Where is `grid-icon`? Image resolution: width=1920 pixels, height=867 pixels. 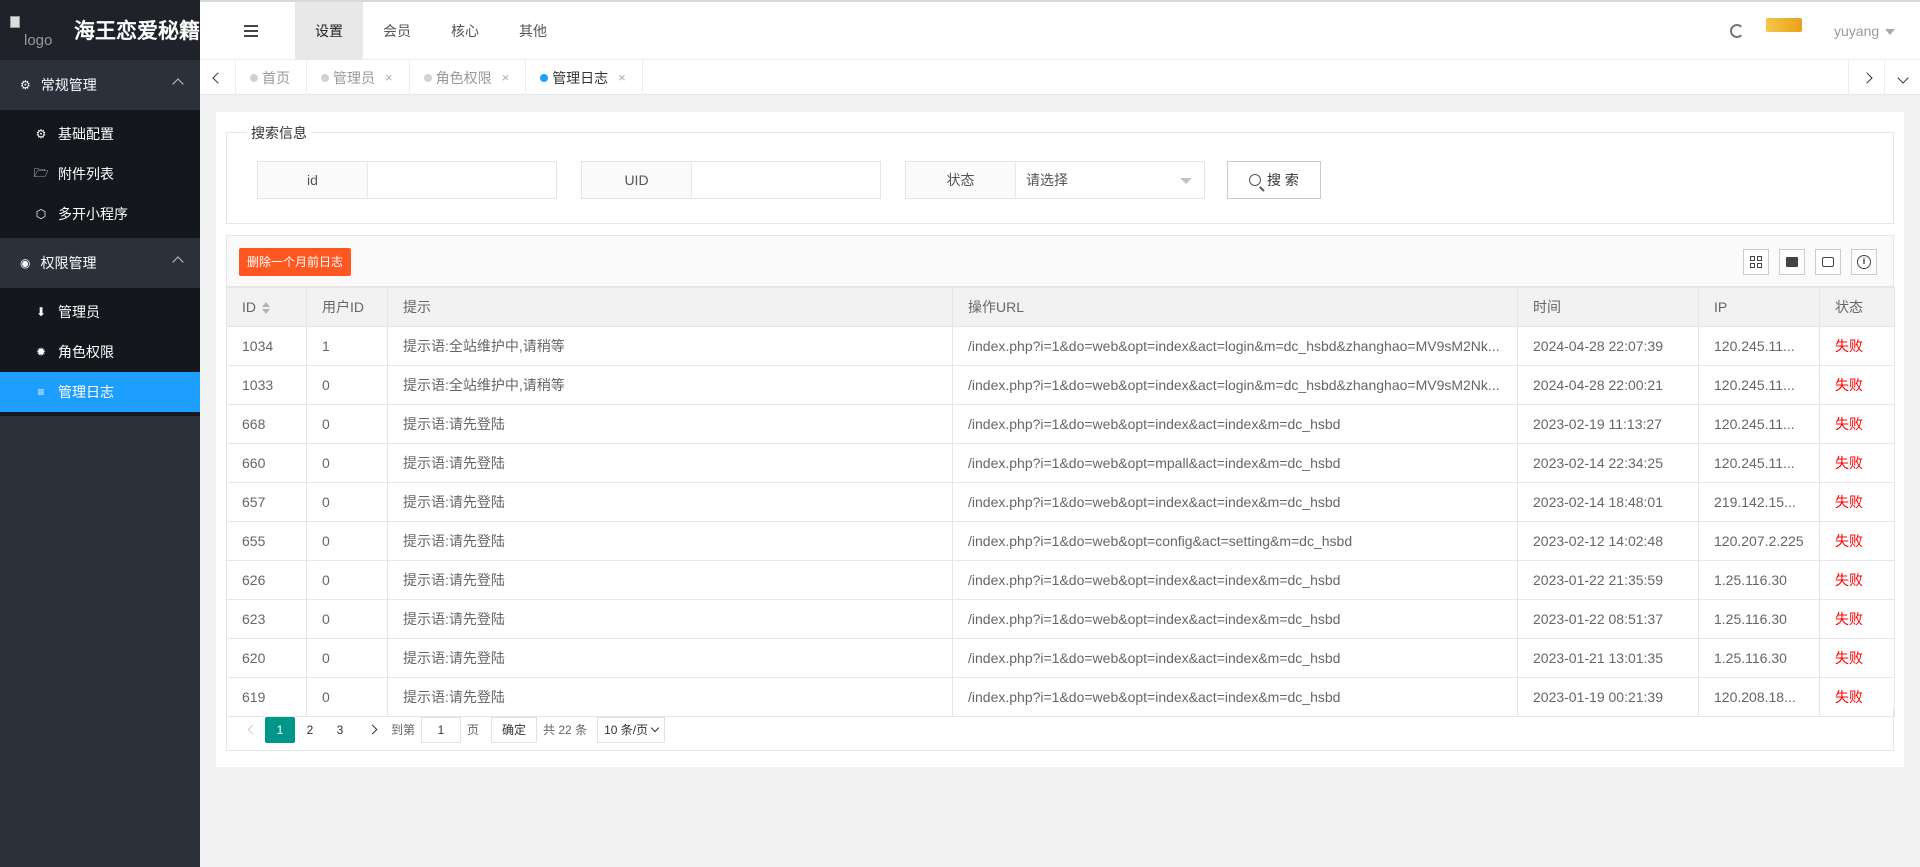 grid-icon is located at coordinates (1756, 262).